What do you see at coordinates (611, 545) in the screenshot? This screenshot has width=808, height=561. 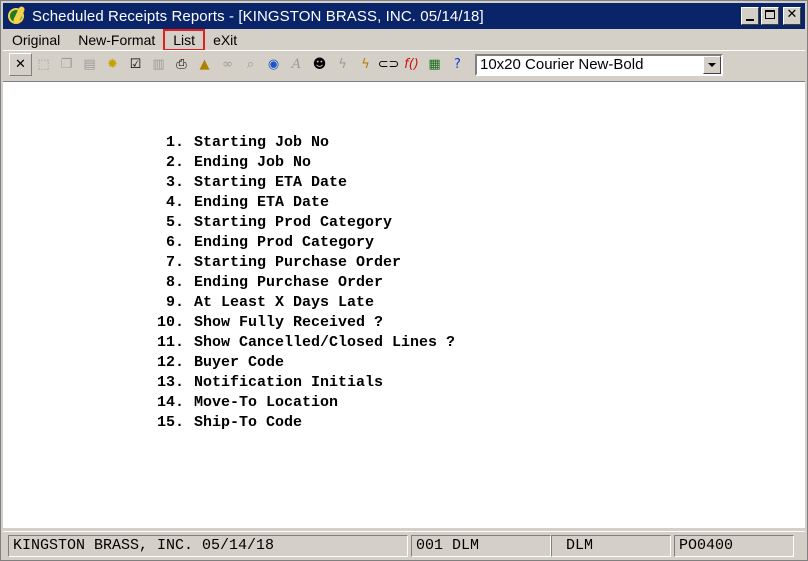 I see `status-initials: DLM` at bounding box center [611, 545].